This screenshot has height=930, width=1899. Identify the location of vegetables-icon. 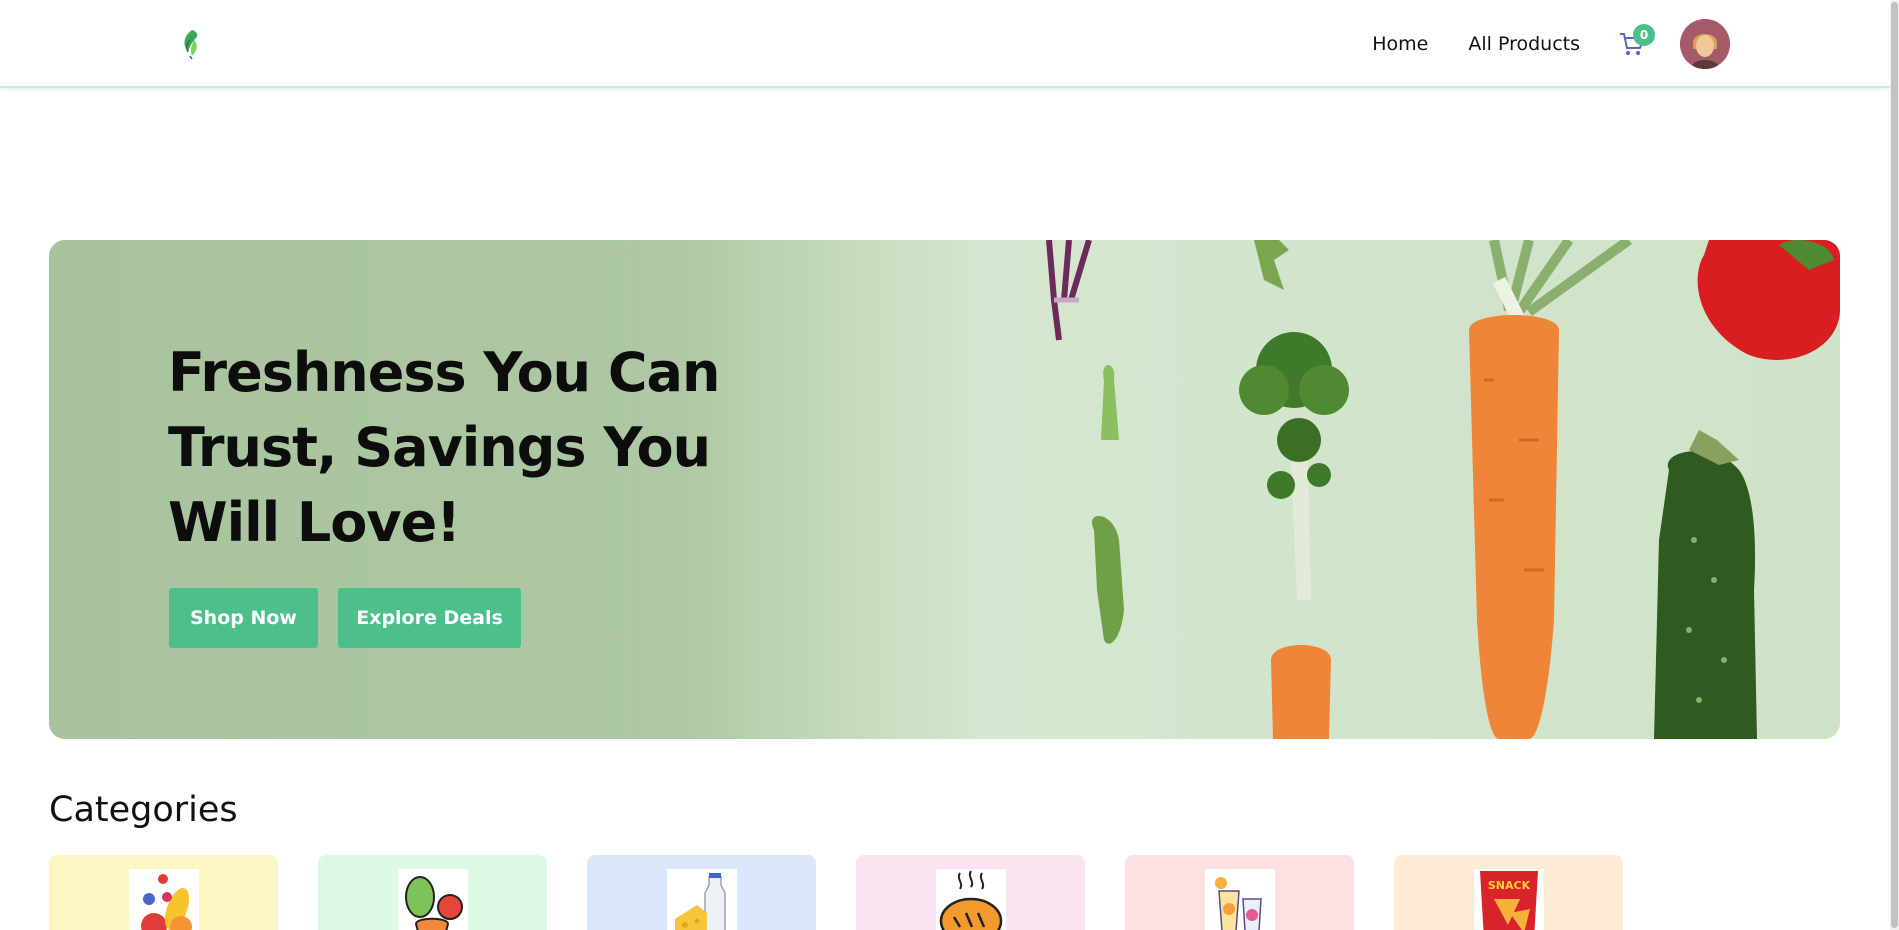
(433, 899).